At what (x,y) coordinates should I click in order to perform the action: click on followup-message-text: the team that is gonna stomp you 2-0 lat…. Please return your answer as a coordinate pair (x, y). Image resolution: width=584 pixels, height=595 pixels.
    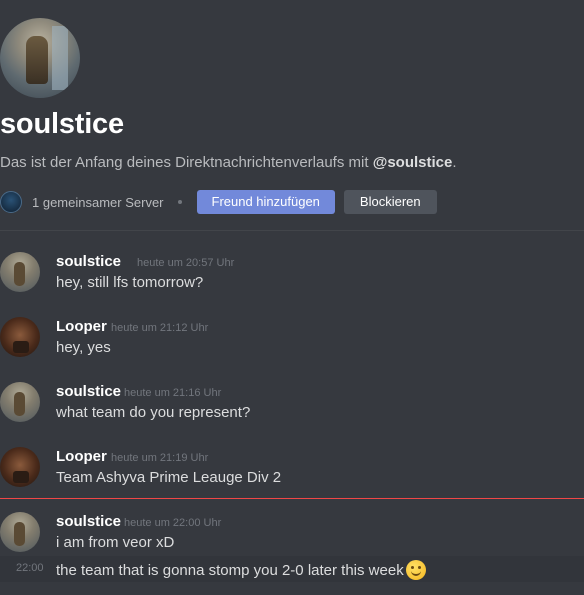
    Looking at the image, I should click on (241, 570).